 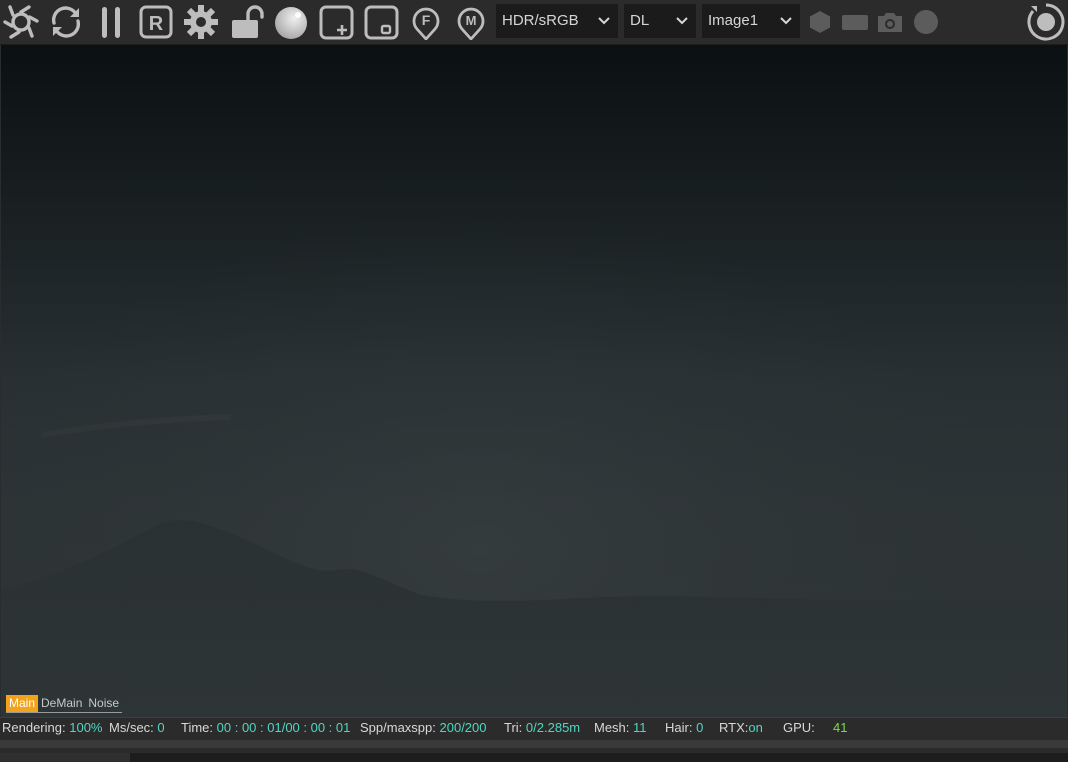 I want to click on f-pin-icon: F, so click(x=426, y=22).